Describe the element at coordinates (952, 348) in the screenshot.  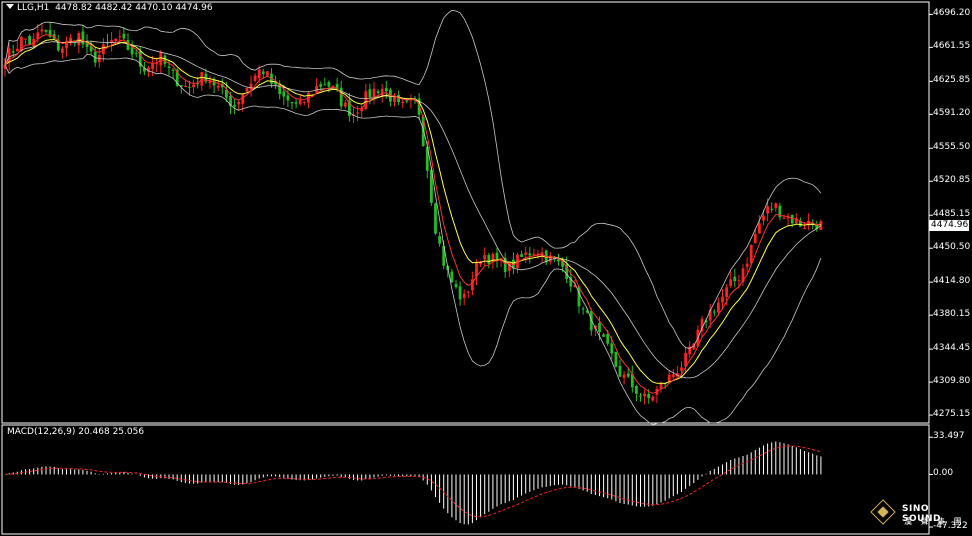
I see `price-tick-label: 4344.45` at that location.